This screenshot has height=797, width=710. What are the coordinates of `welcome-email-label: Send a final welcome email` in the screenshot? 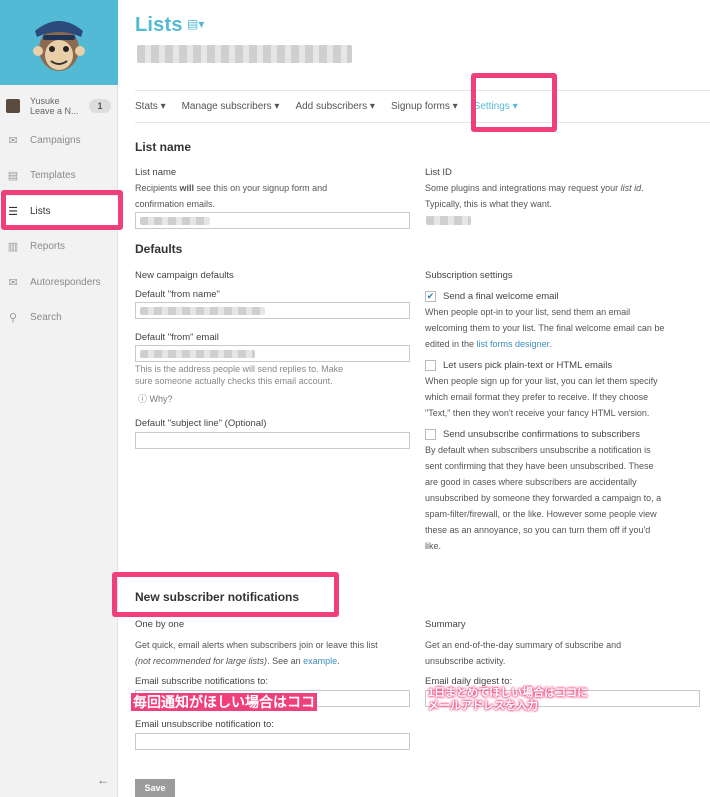 It's located at (501, 296).